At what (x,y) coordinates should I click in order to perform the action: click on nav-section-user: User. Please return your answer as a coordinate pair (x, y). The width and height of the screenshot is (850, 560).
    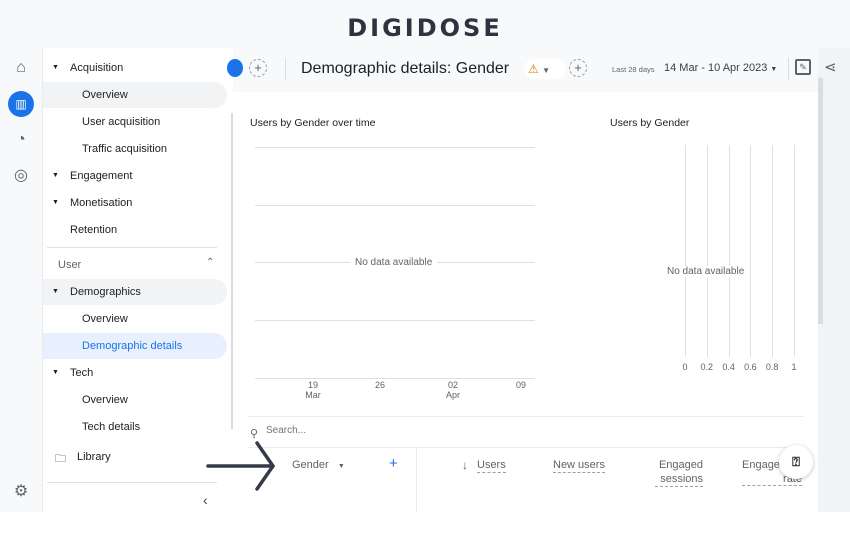
    Looking at the image, I should click on (69, 265).